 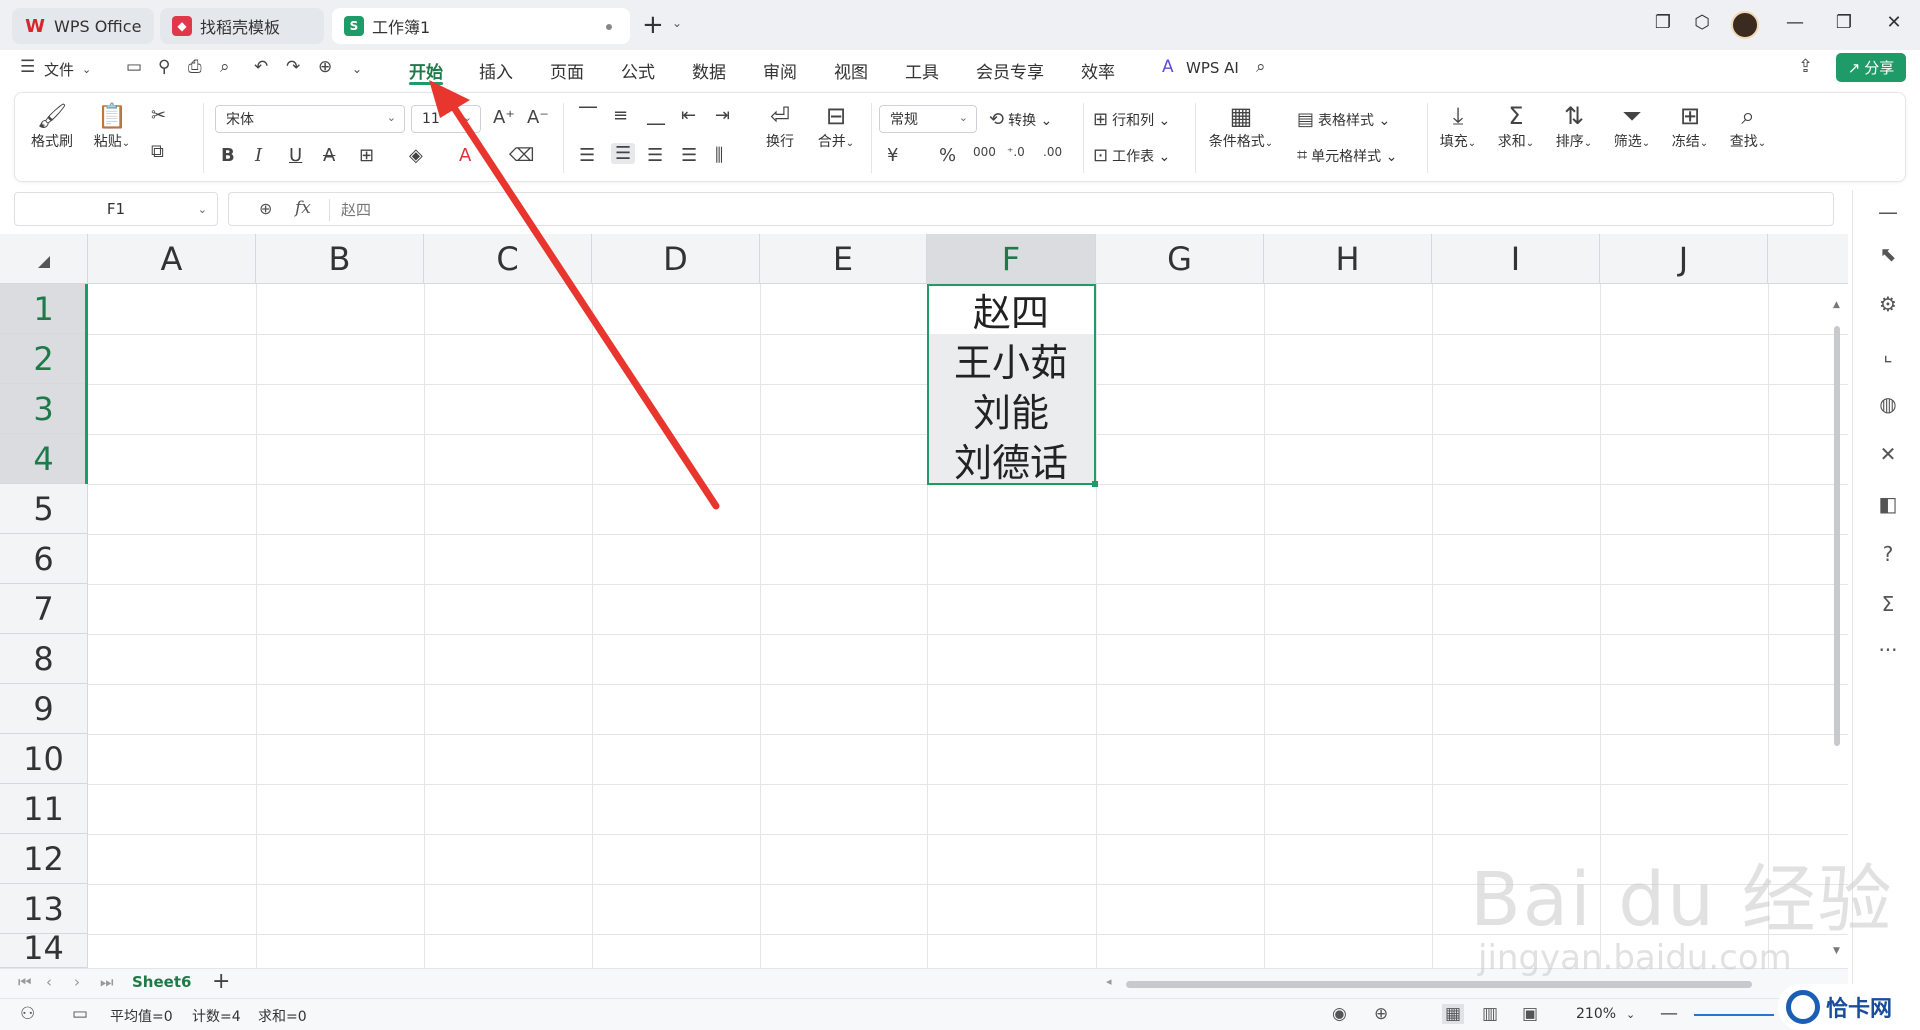 What do you see at coordinates (780, 126) in the screenshot?
I see `wrap-text-button: ⏎ 换行` at bounding box center [780, 126].